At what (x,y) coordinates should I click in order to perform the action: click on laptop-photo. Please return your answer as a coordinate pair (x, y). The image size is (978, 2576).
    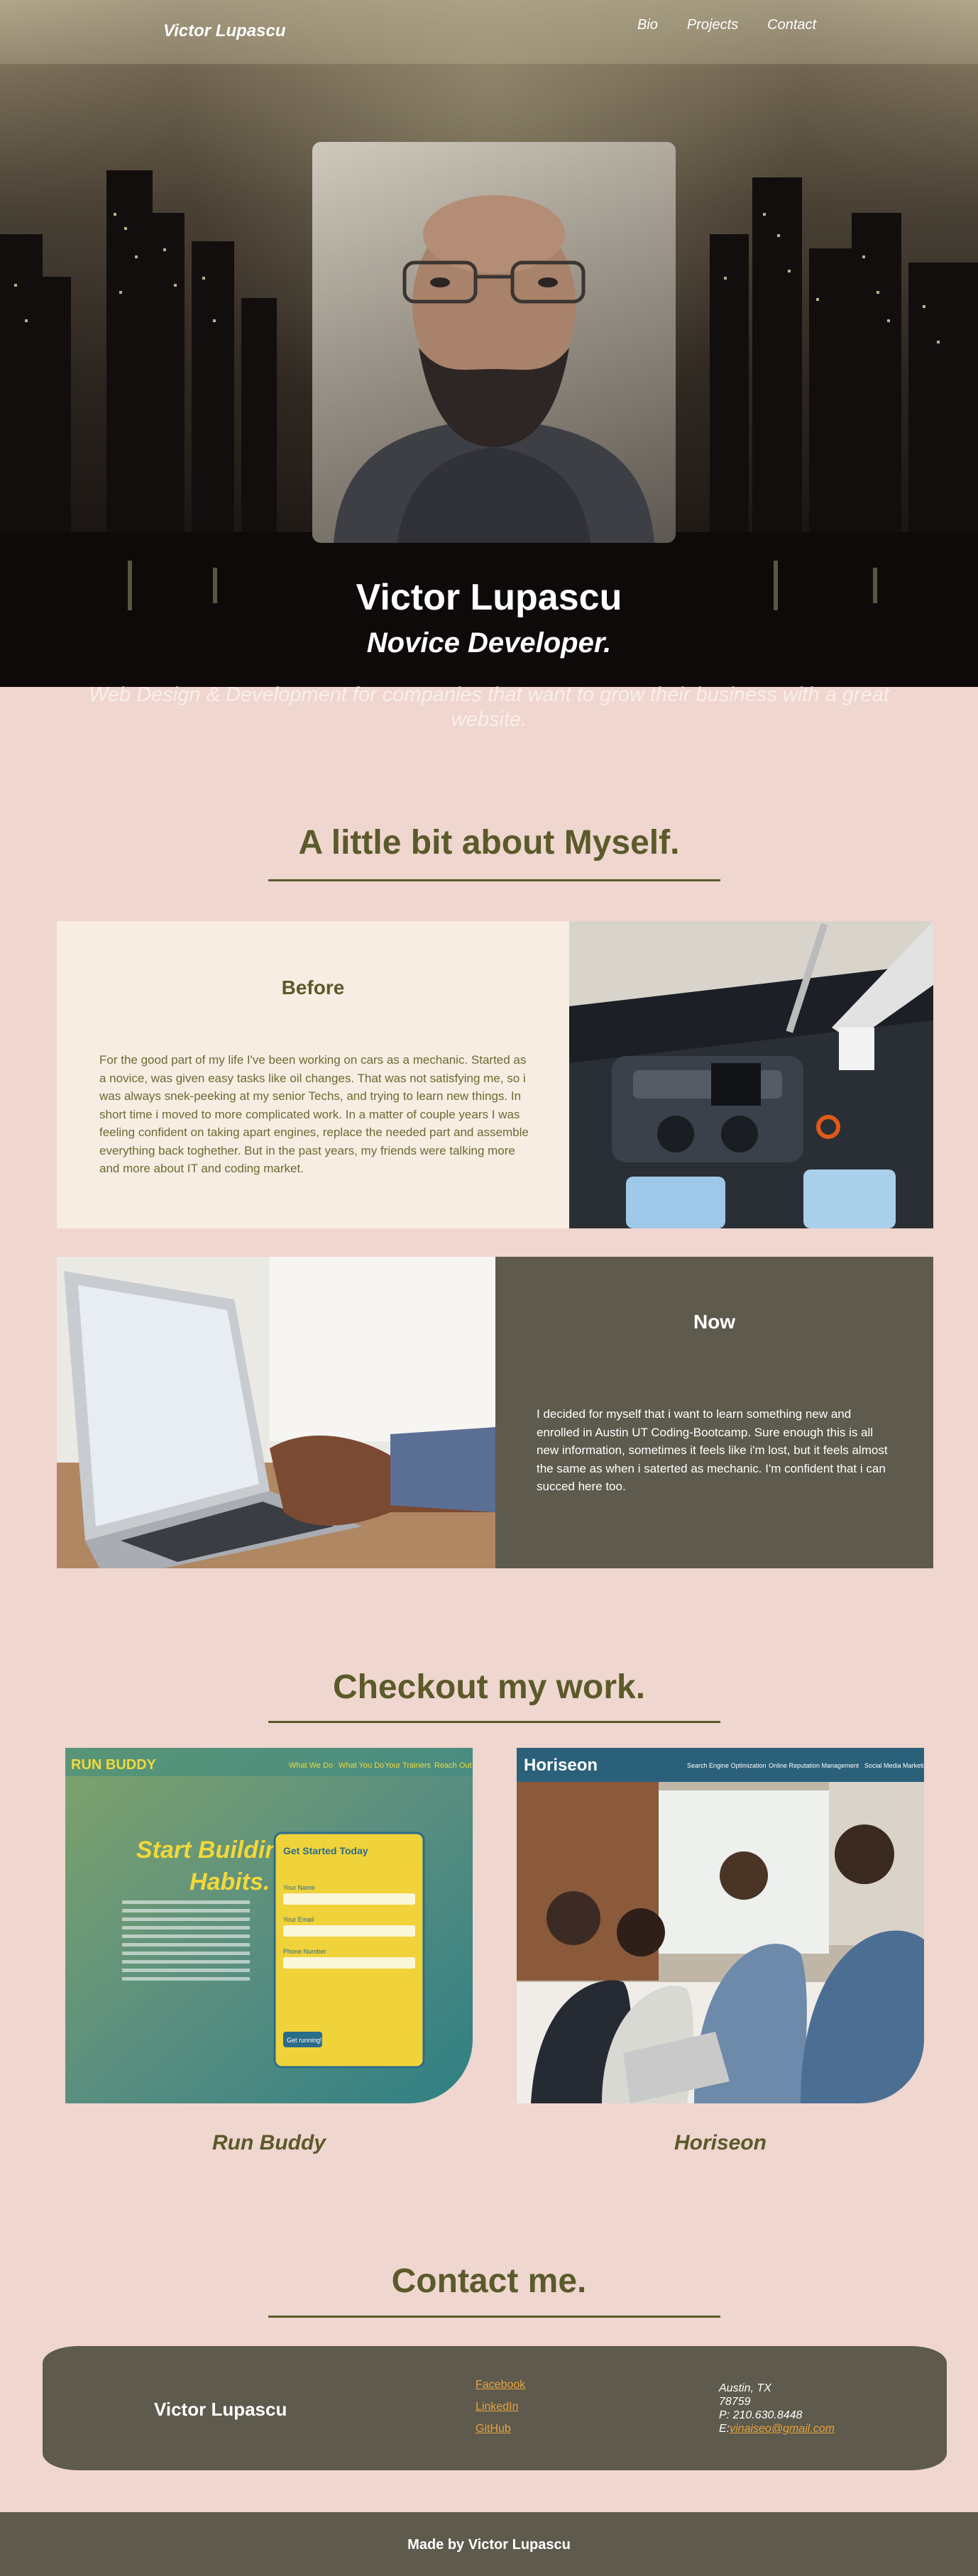
    Looking at the image, I should click on (276, 1412).